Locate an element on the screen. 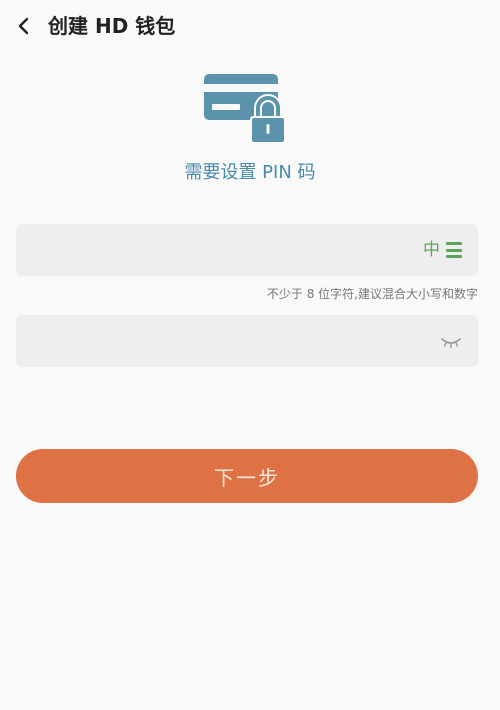 This screenshot has width=500, height=710. card-lock-icon is located at coordinates (245, 109).